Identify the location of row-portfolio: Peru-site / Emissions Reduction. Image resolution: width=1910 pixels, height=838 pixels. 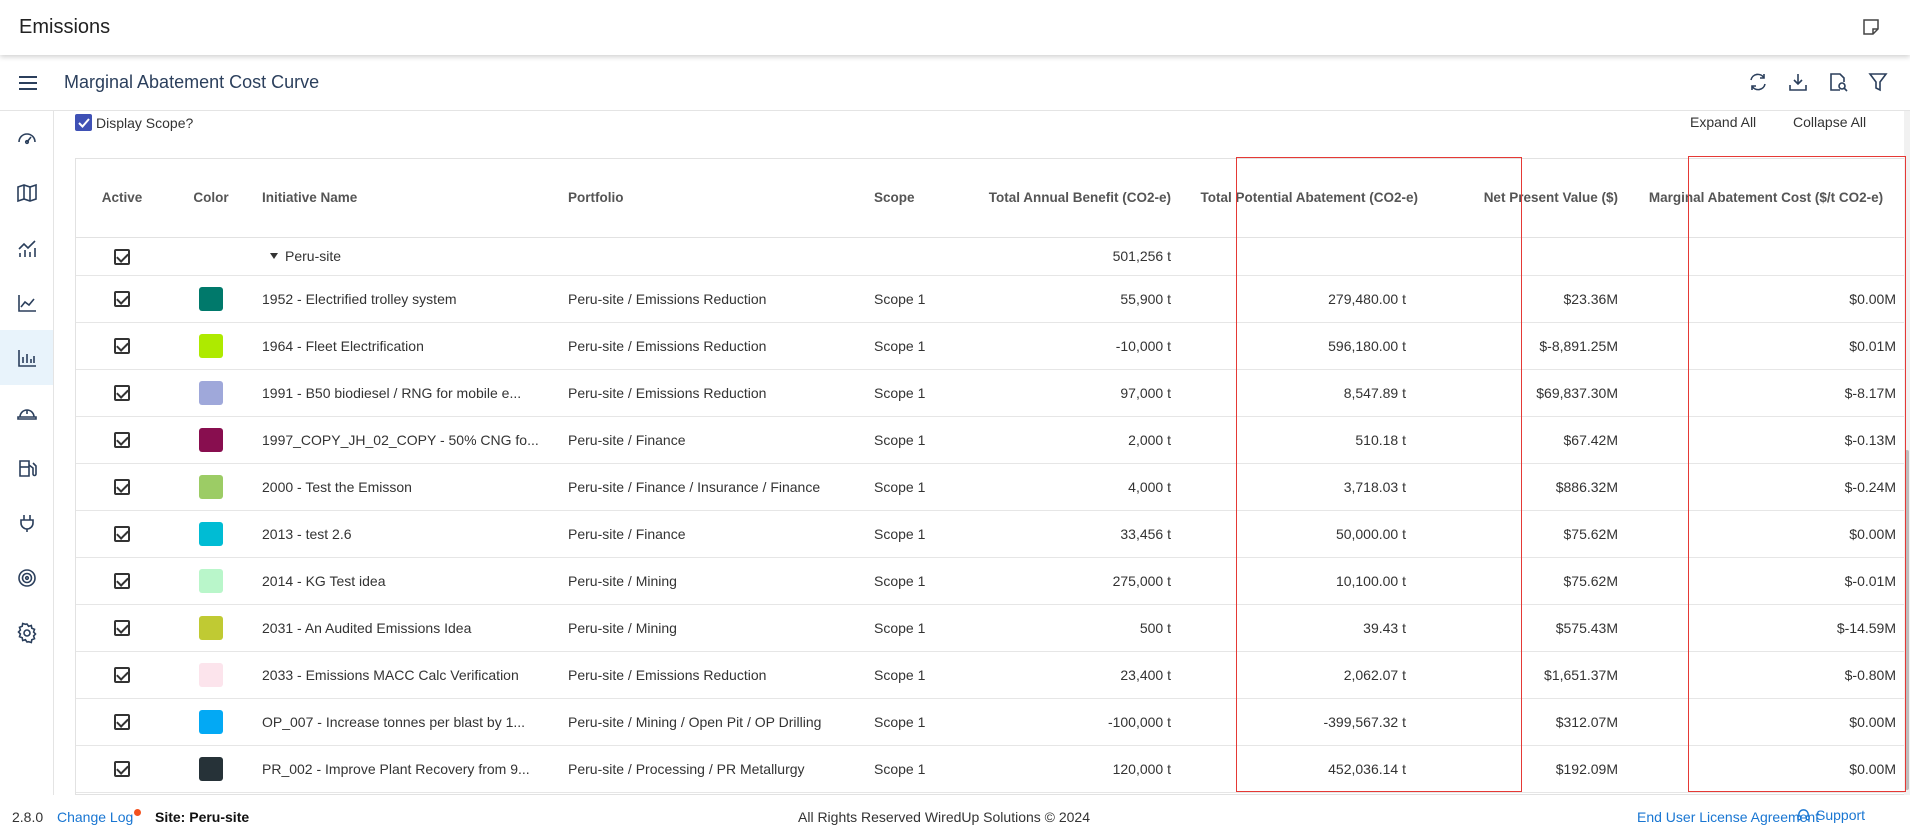
(713, 346).